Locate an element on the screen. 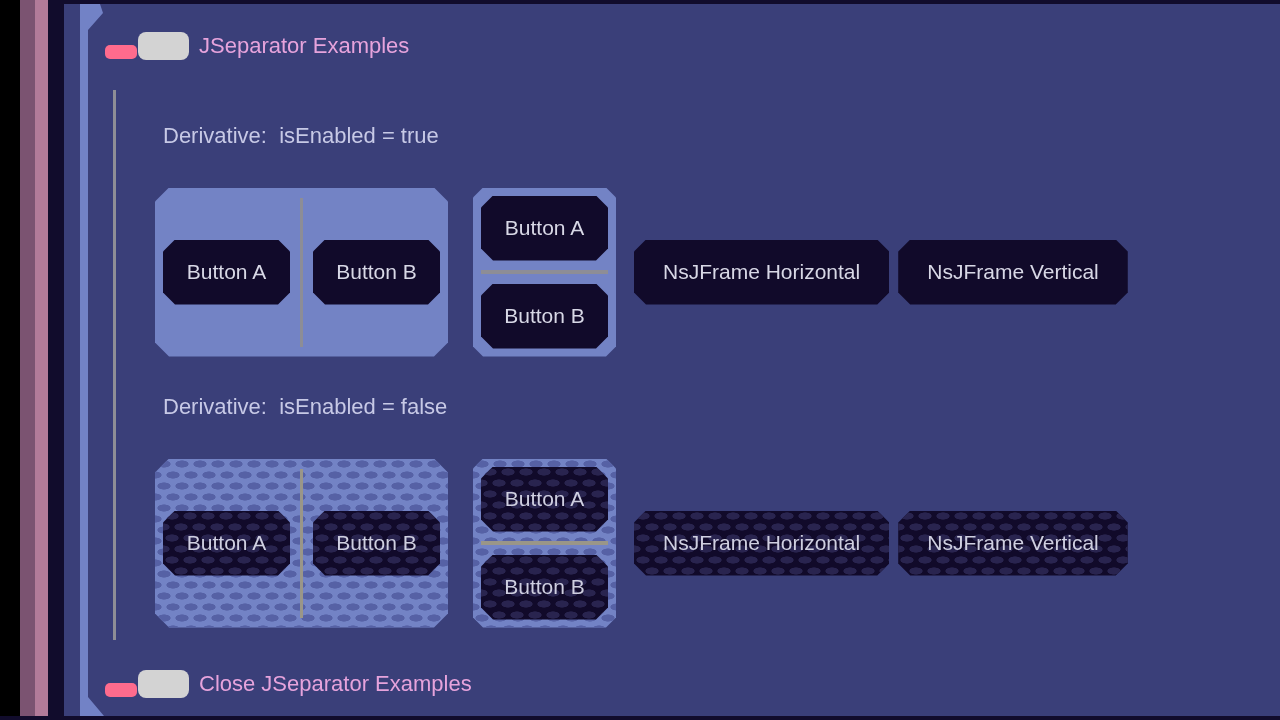 The image size is (1280, 720). group-label: Derivative: isEnabled = false is located at coordinates (305, 407).